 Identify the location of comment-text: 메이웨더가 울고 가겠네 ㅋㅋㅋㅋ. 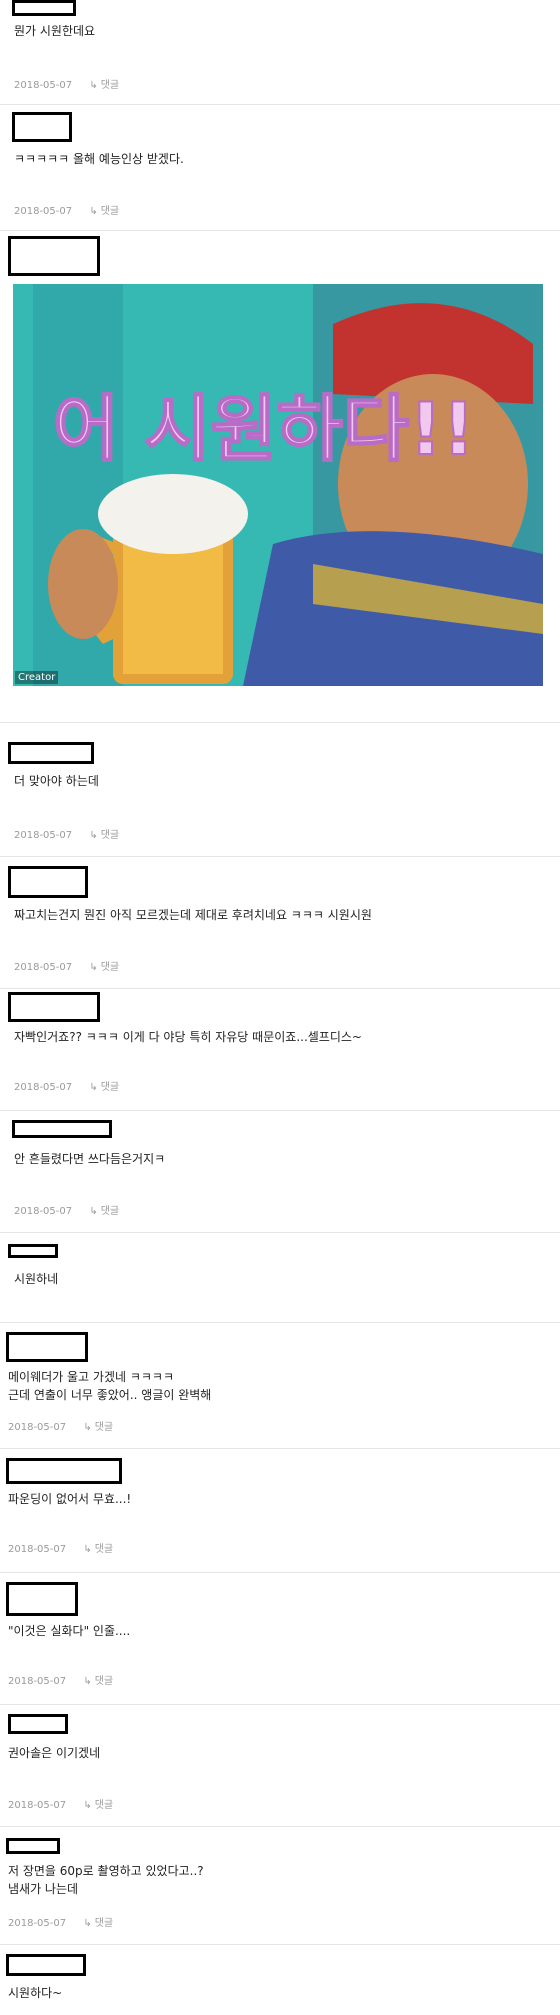
(91, 1377).